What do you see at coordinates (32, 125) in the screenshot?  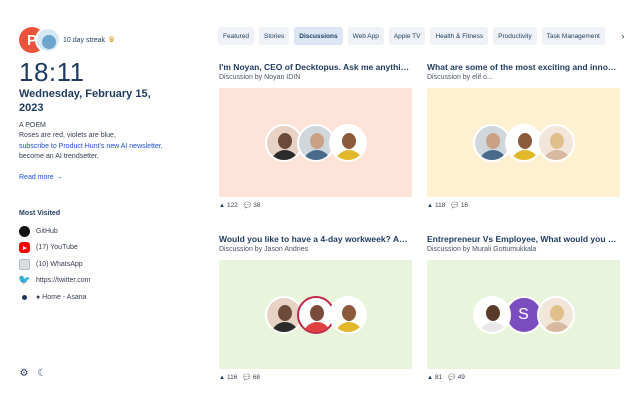 I see `poem-title: A POEM` at bounding box center [32, 125].